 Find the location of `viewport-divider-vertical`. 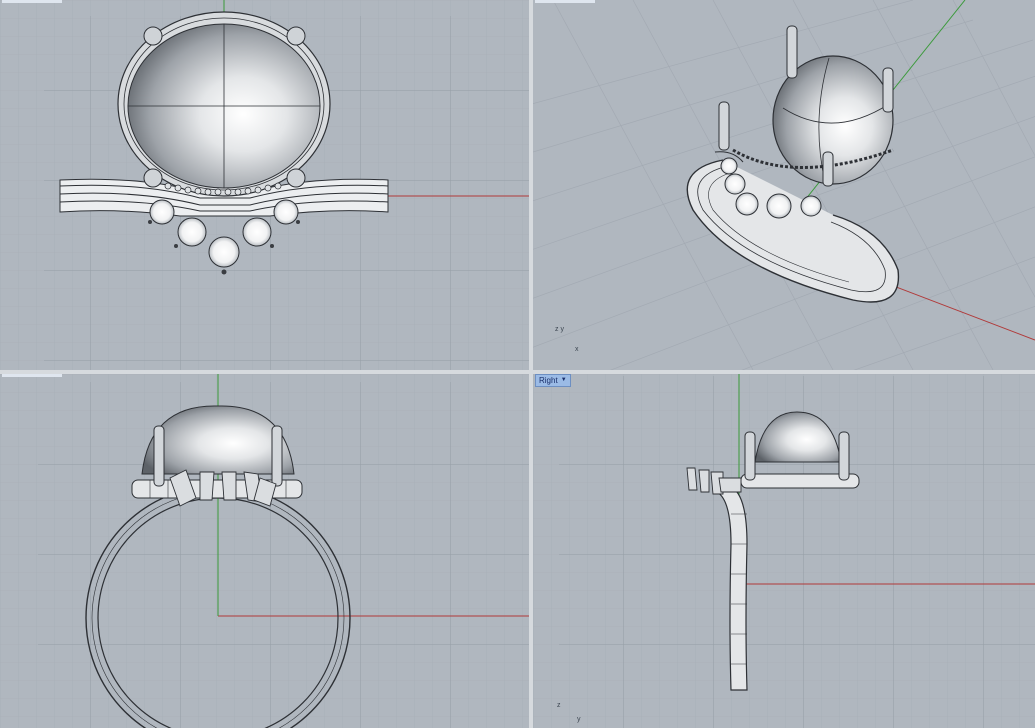

viewport-divider-vertical is located at coordinates (531, 364).